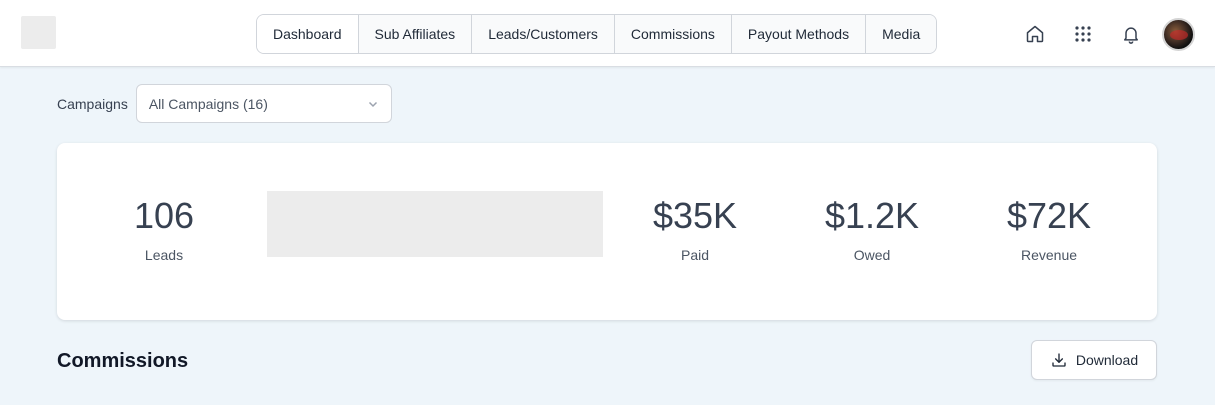 Image resolution: width=1215 pixels, height=405 pixels. What do you see at coordinates (872, 255) in the screenshot?
I see `stat-owed-label: Owed` at bounding box center [872, 255].